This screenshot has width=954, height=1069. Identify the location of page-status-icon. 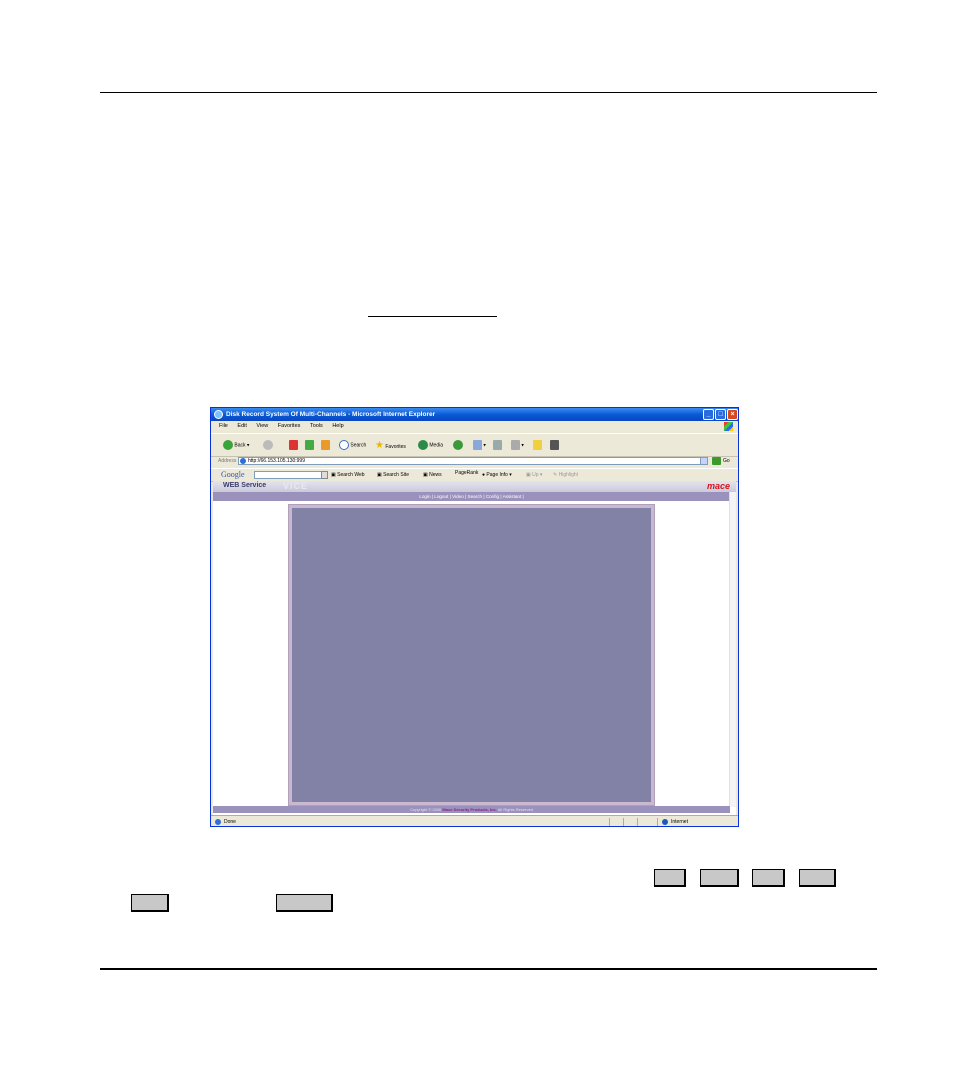
(218, 822).